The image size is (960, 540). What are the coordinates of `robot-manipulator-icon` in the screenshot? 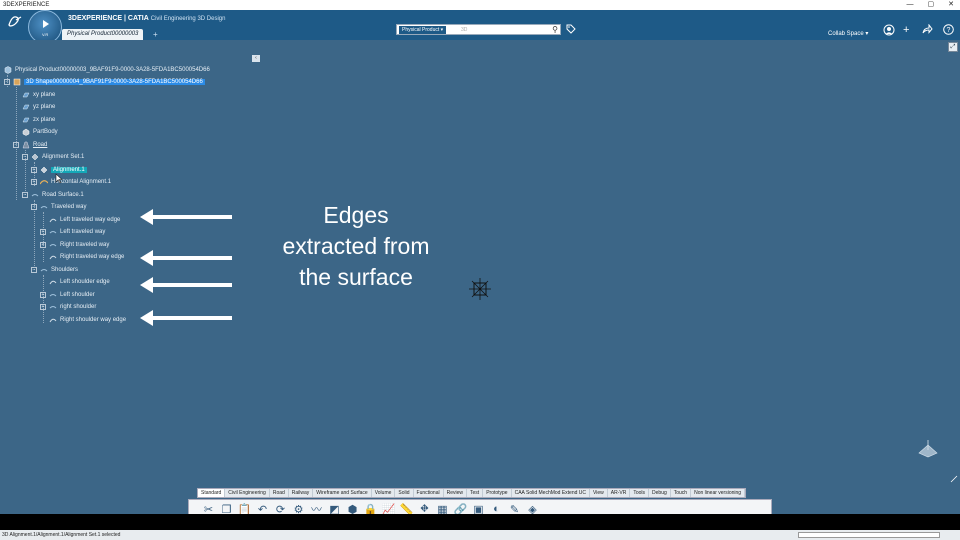 It's located at (480, 289).